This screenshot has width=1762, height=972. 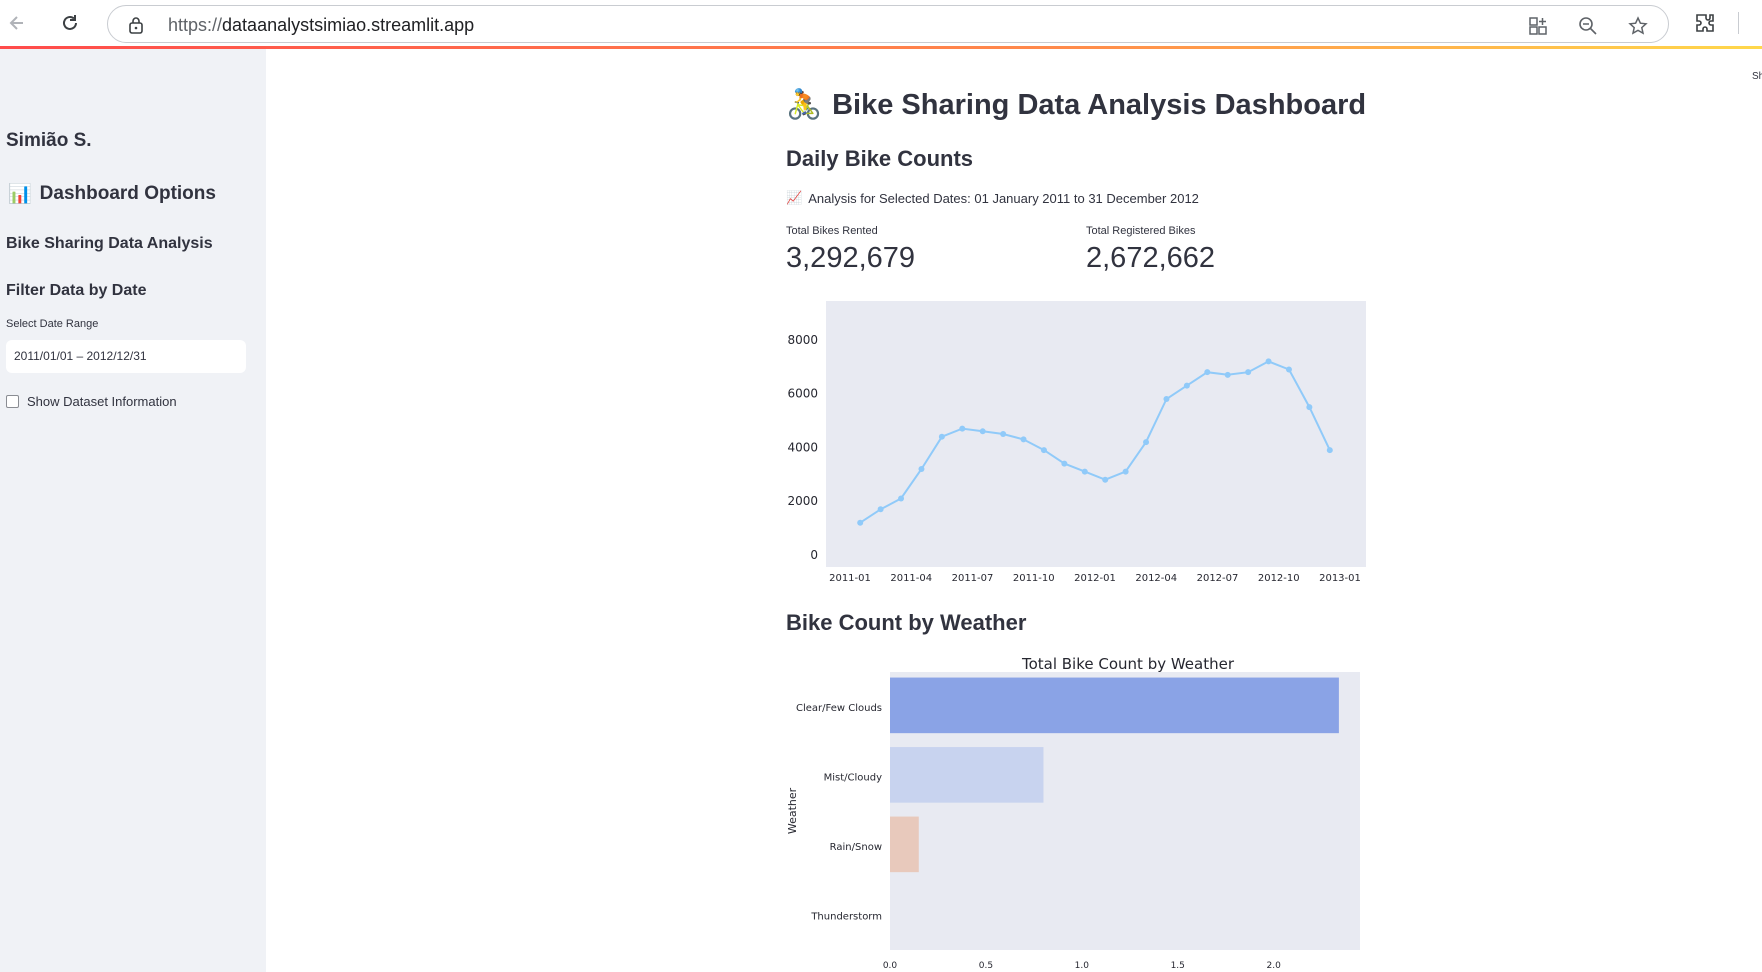 I want to click on line-chart-x-tick: 2013-01, so click(x=1340, y=578).